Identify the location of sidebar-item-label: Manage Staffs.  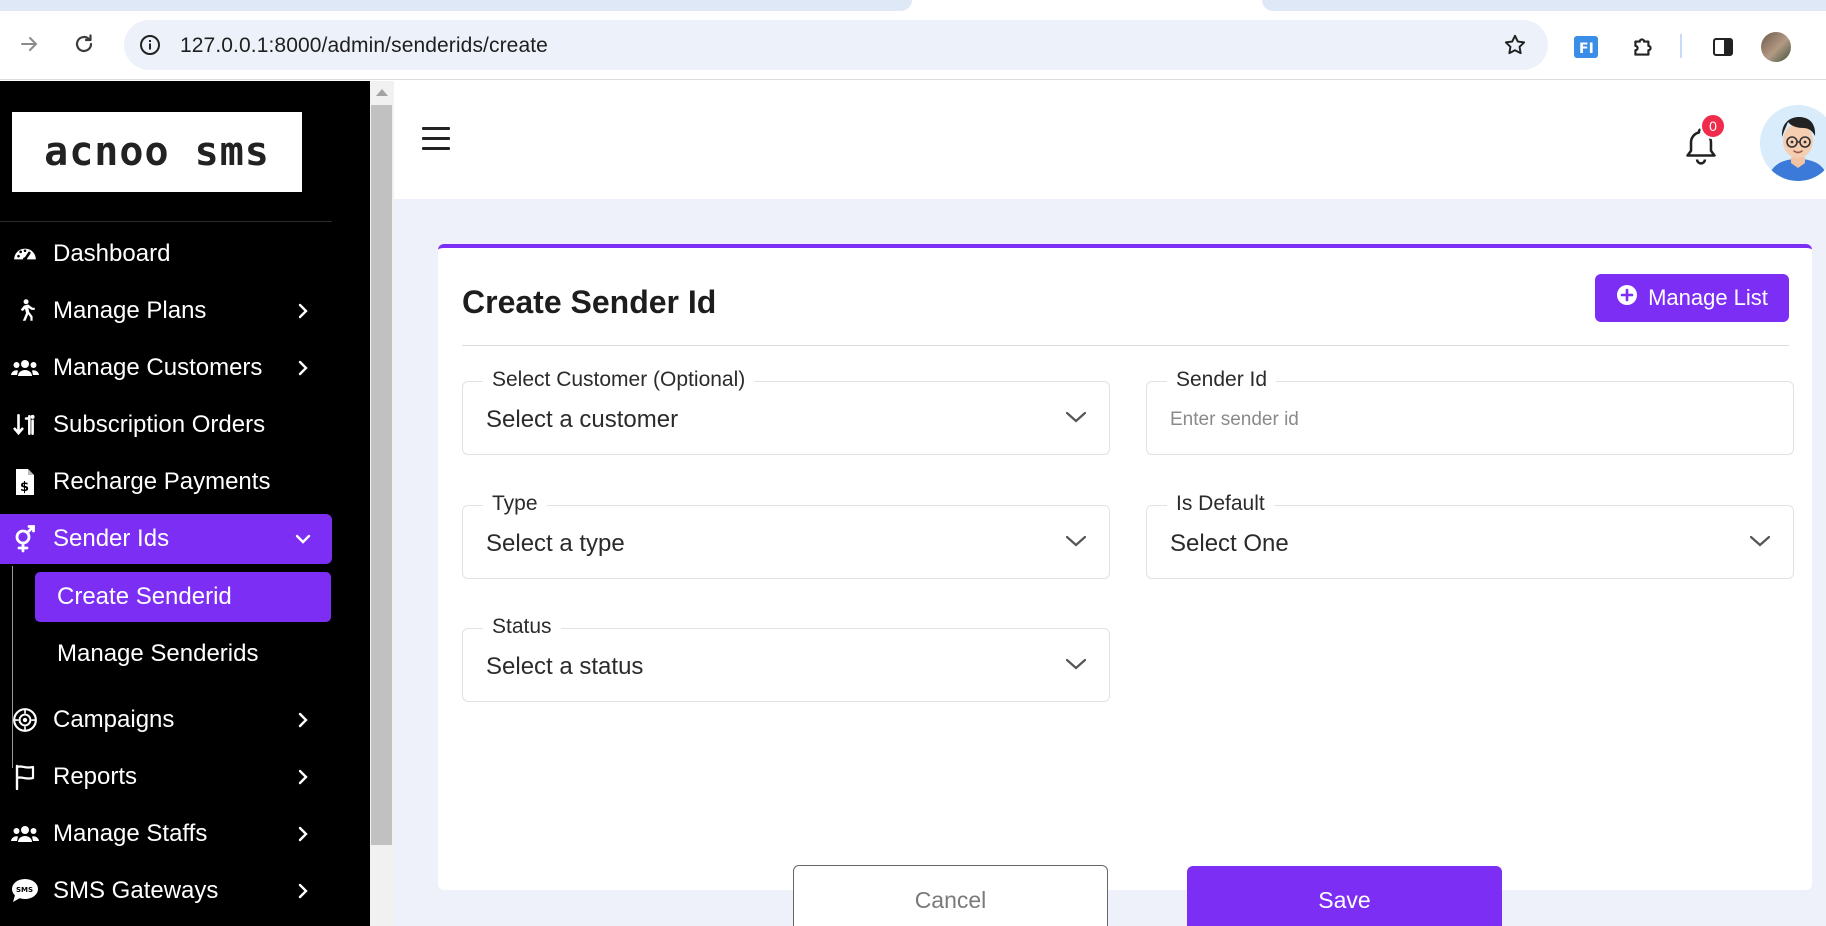
(130, 833).